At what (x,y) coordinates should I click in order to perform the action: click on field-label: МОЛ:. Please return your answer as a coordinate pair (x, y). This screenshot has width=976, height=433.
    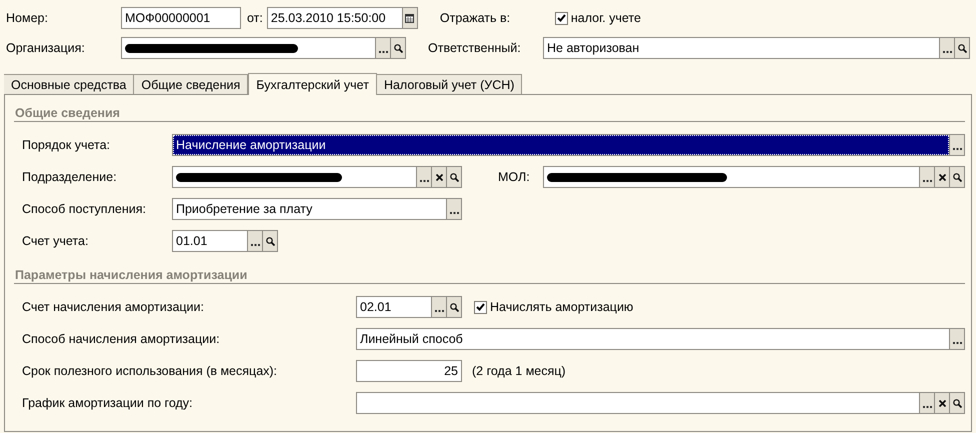
    Looking at the image, I should click on (514, 177).